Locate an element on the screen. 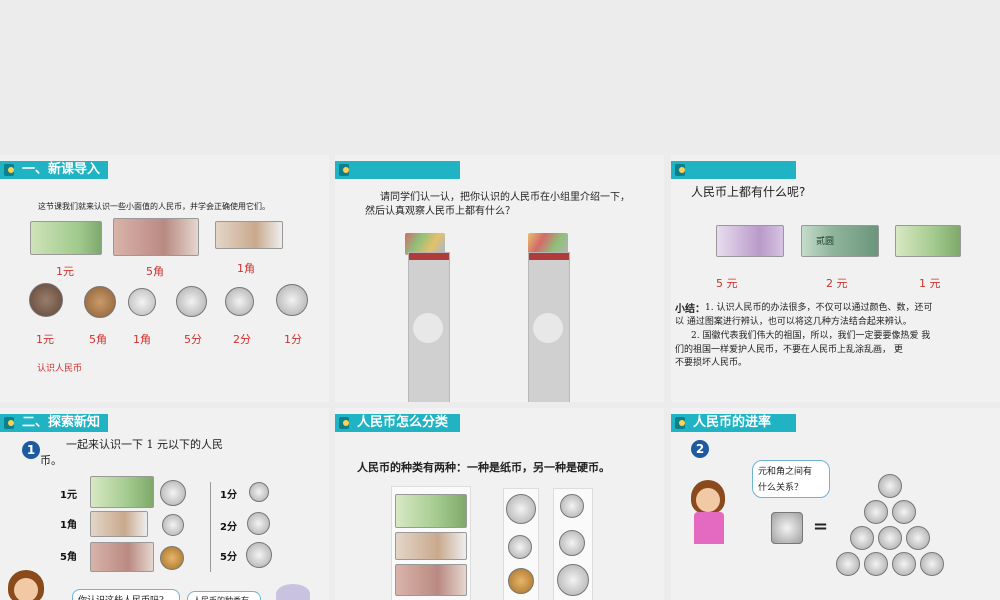 This screenshot has width=1000, height=600. speech-bubble: 元和角之间有 什么关系？ is located at coordinates (791, 479).